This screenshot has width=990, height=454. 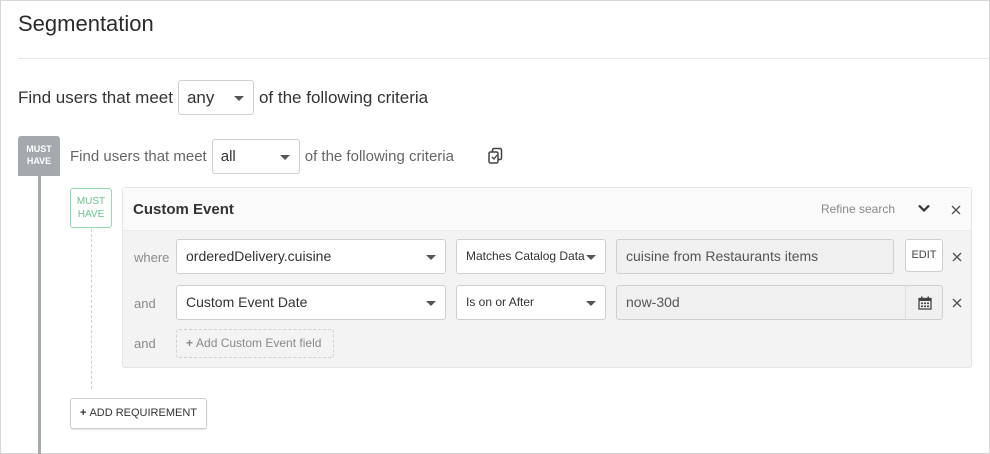 I want to click on group-match-value: all, so click(x=228, y=156).